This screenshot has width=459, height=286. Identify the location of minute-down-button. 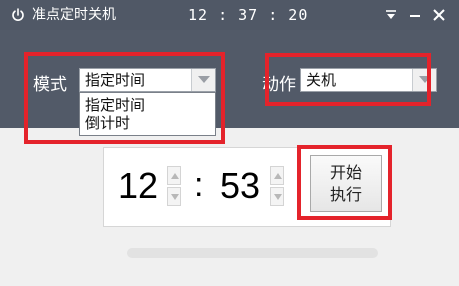
(277, 196).